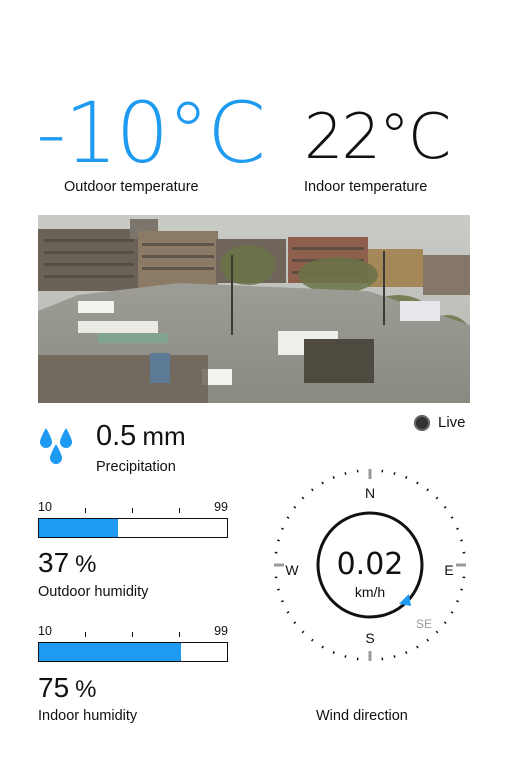 This screenshot has width=512, height=768. Describe the element at coordinates (116, 436) in the screenshot. I see `precipitation-amount: 0.5` at that location.